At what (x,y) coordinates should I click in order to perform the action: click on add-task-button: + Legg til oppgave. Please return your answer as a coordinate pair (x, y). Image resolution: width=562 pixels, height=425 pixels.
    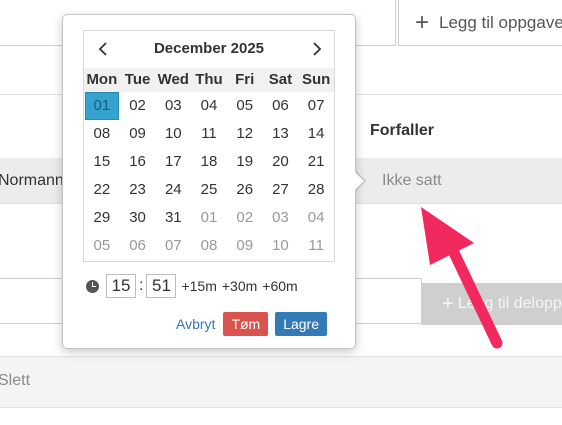
    Looking at the image, I should click on (480, 23).